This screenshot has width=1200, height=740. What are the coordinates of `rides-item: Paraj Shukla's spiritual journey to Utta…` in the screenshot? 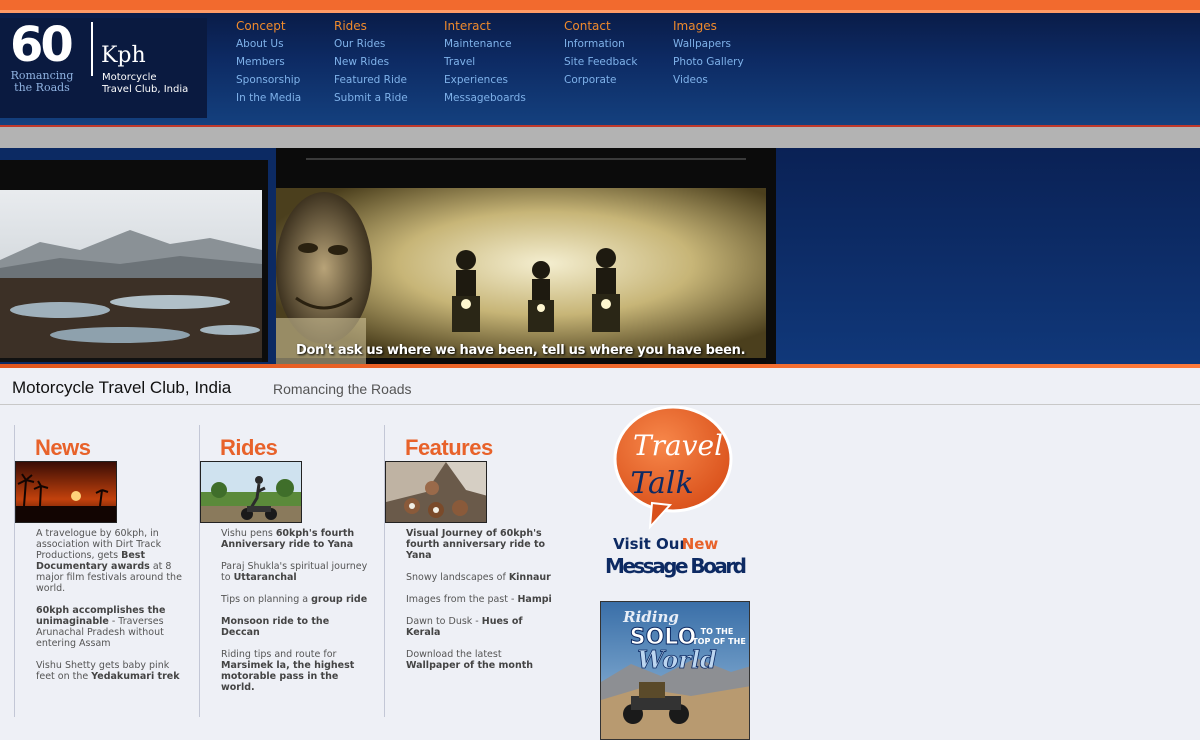 It's located at (296, 572).